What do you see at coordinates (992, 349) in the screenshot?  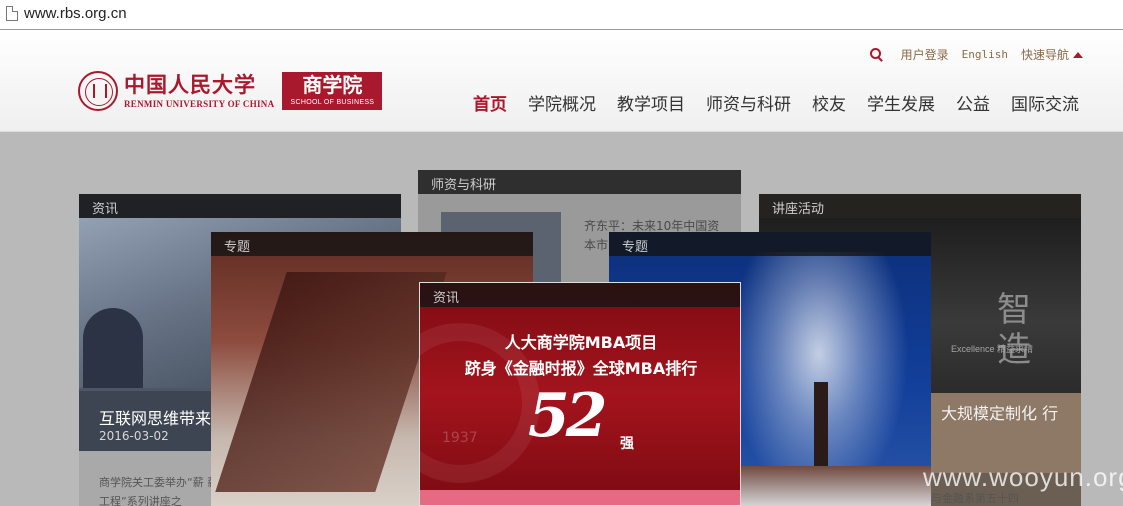 I see `excellence-text: Excellence 精益求精` at bounding box center [992, 349].